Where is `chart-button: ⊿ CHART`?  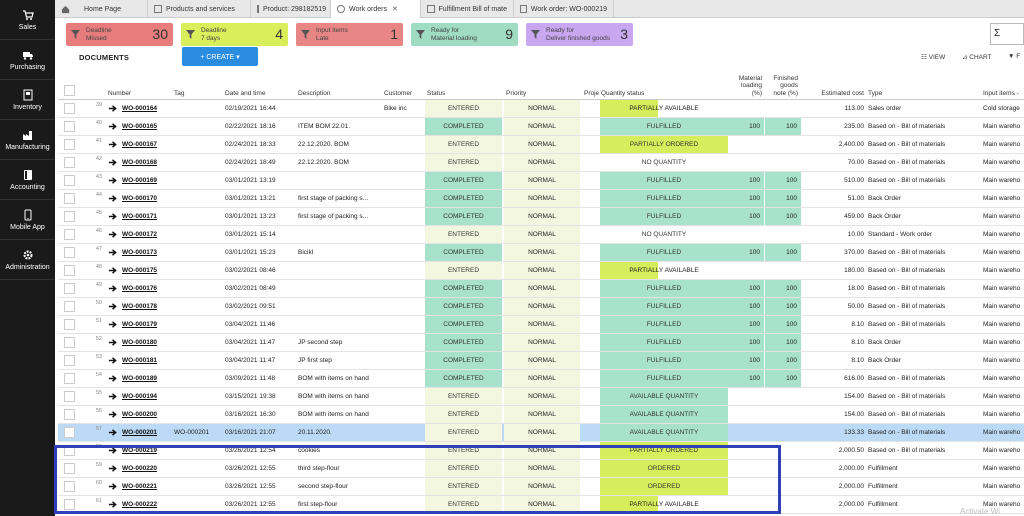 chart-button: ⊿ CHART is located at coordinates (977, 57).